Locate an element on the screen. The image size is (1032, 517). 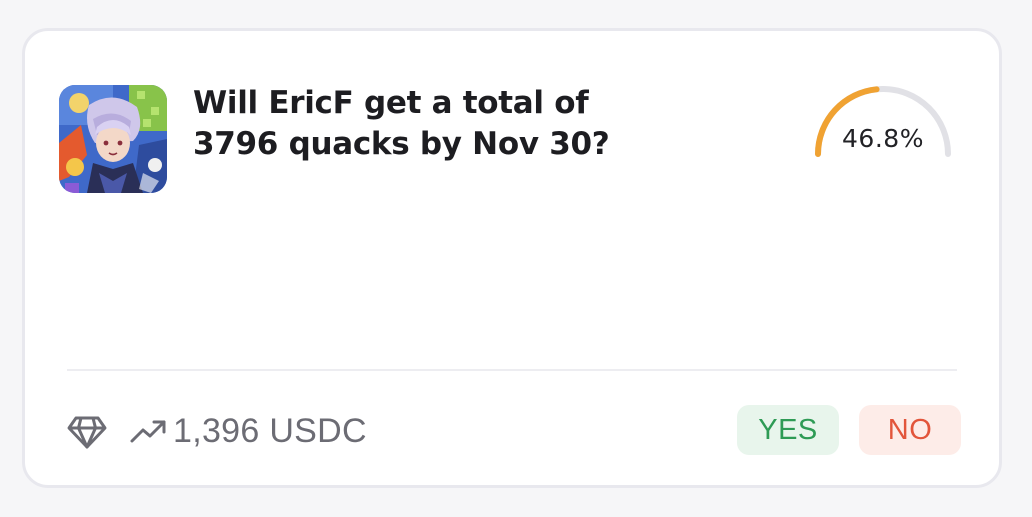
volume-value: 1,396 USDC is located at coordinates (270, 430).